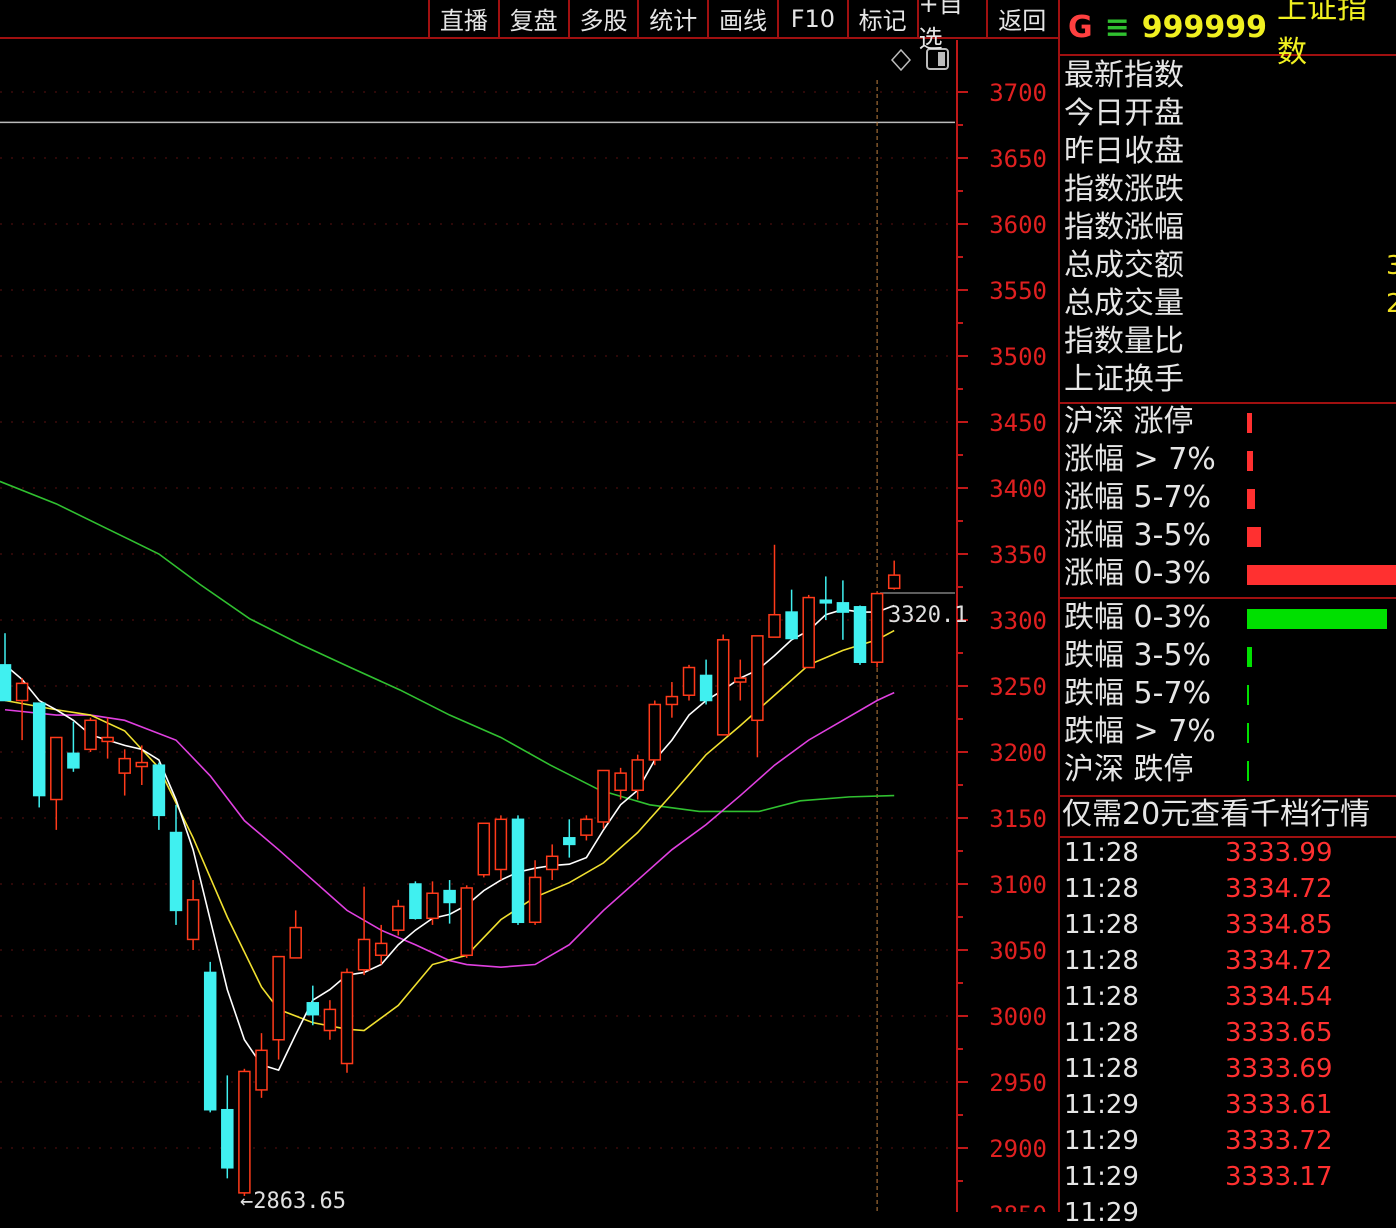  I want to click on breadth-up-label: 涨幅 > 7%, so click(1140, 459).